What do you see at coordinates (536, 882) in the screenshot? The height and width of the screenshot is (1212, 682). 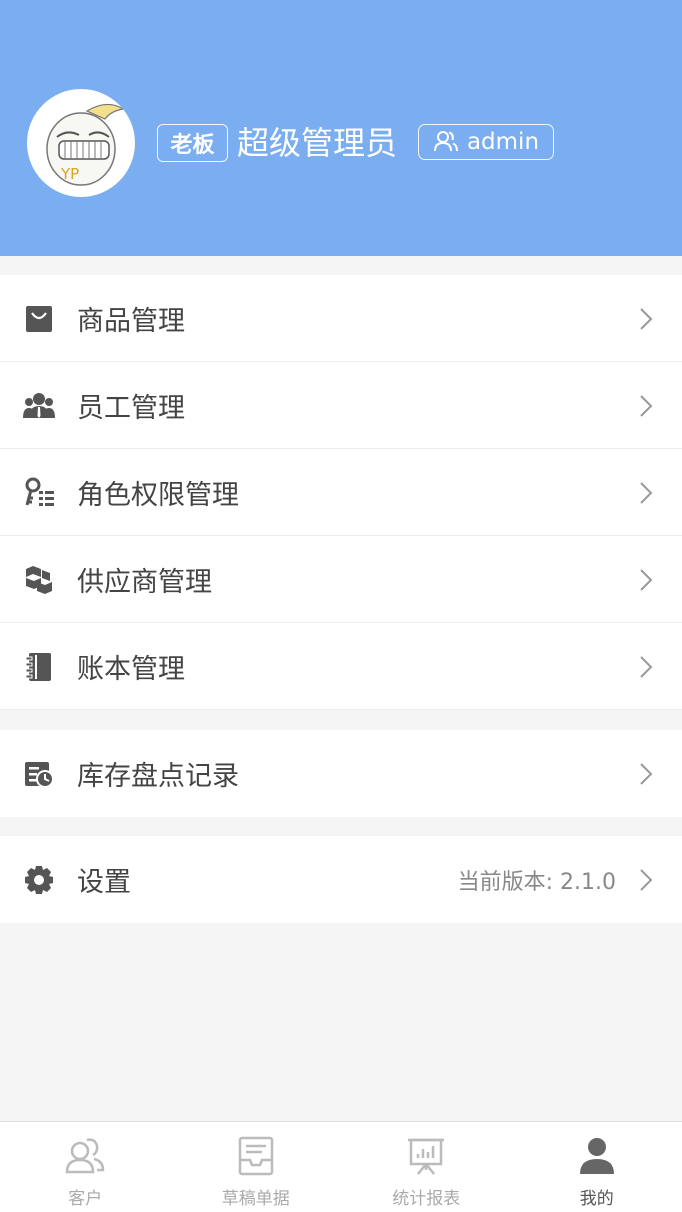 I see `app-version: 当前版本: 2.1.0` at bounding box center [536, 882].